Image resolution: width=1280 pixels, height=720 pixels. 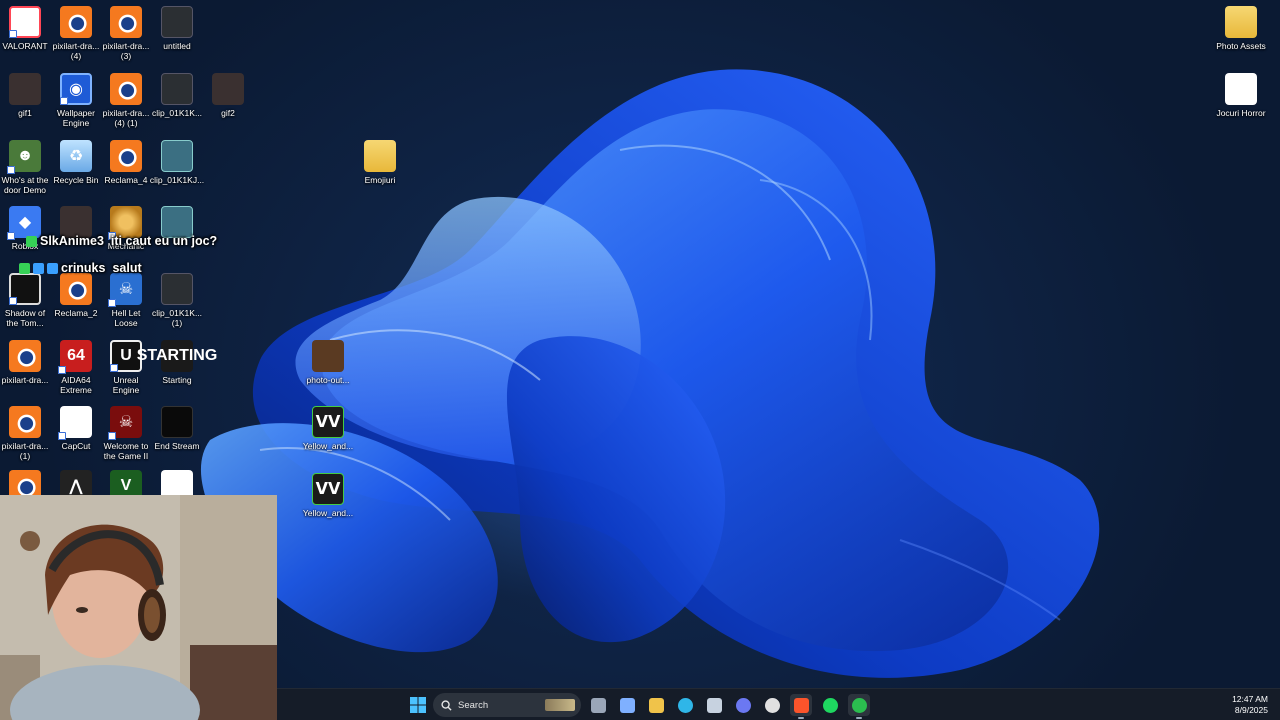 I want to click on desktop-icon: gif2, so click(x=228, y=101).